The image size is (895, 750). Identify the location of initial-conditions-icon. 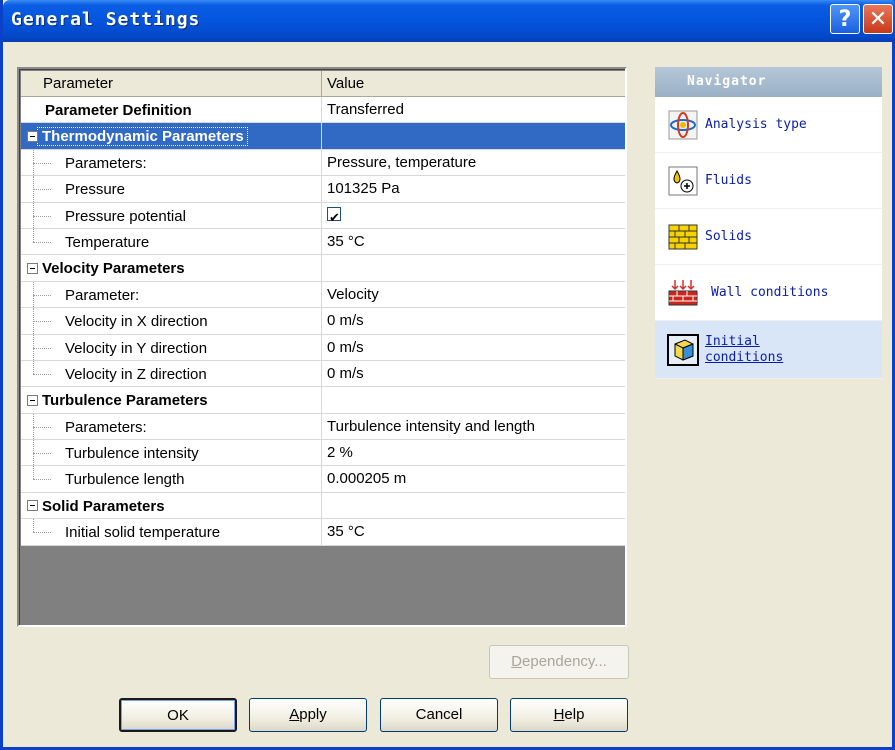
(683, 349).